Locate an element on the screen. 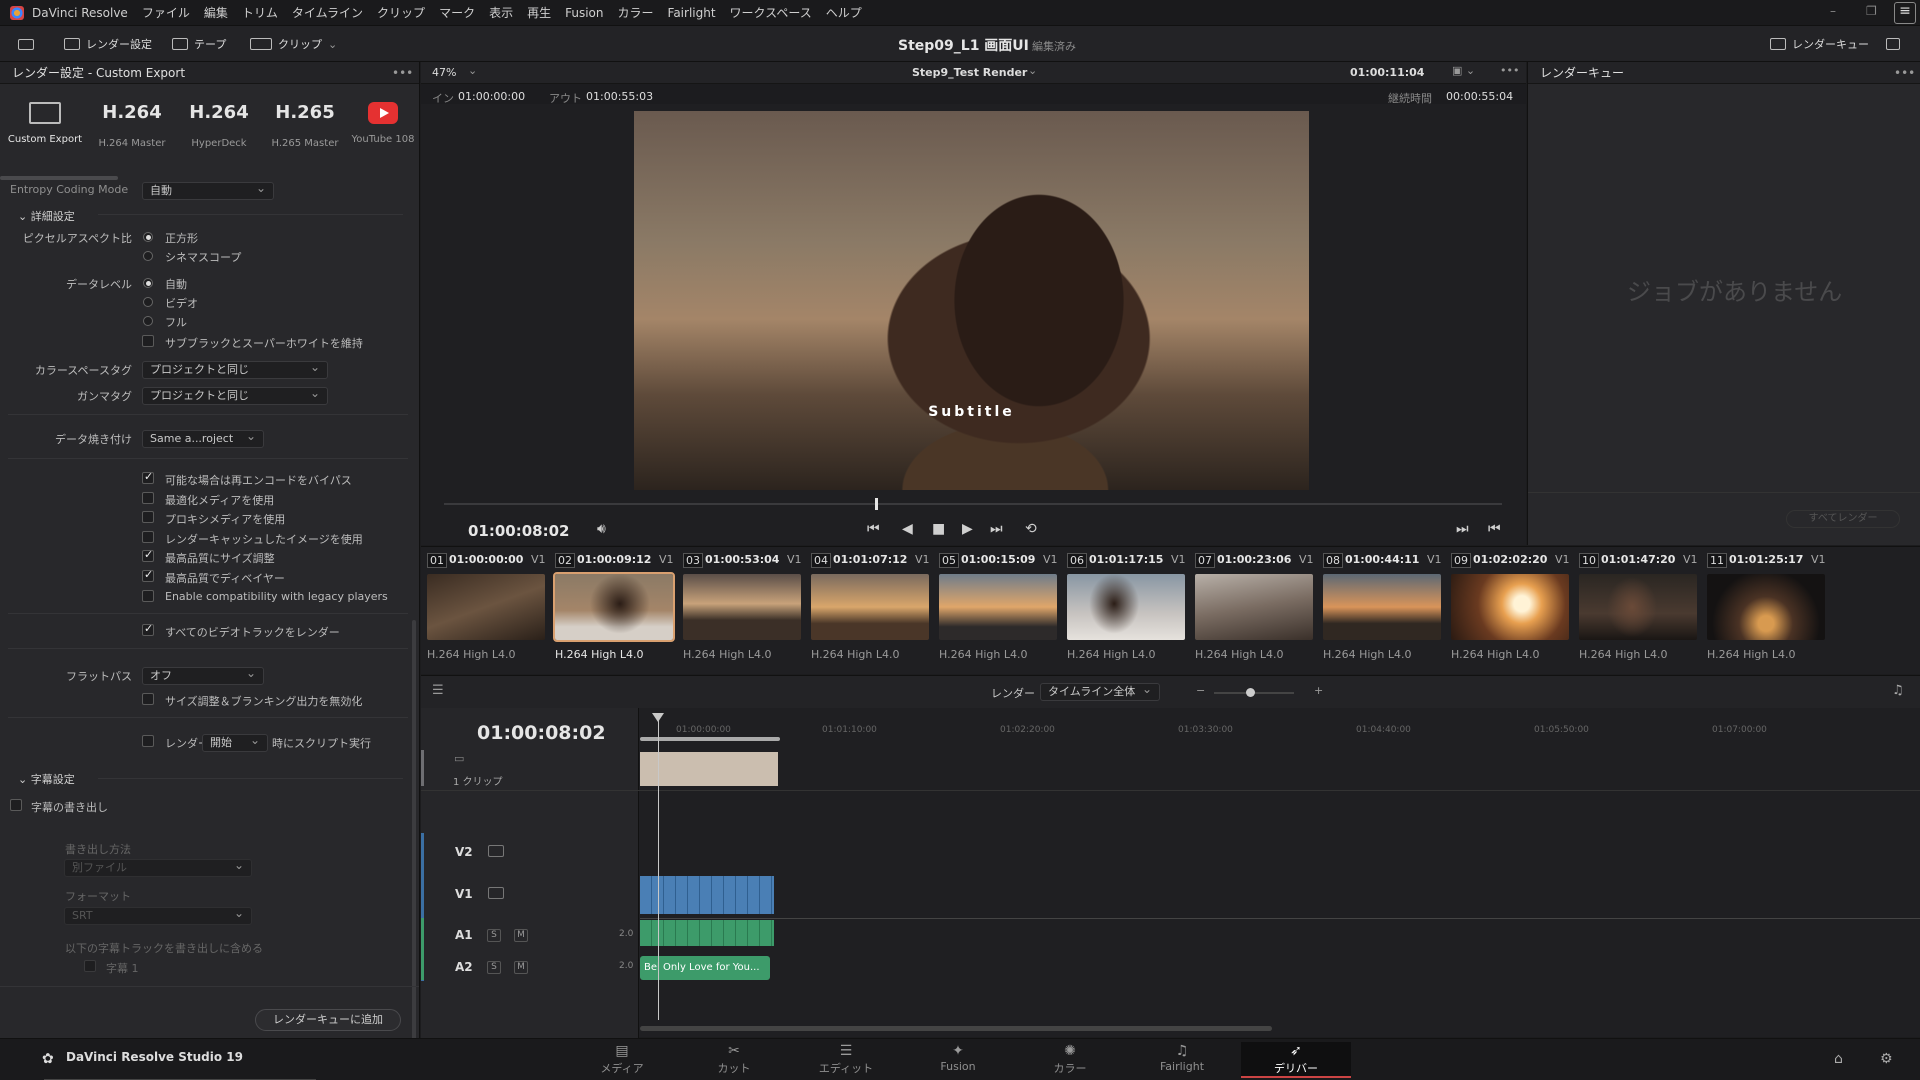 This screenshot has height=1080, width=1920. viewer-options-icon: ▣ ⌄ is located at coordinates (1463, 70).